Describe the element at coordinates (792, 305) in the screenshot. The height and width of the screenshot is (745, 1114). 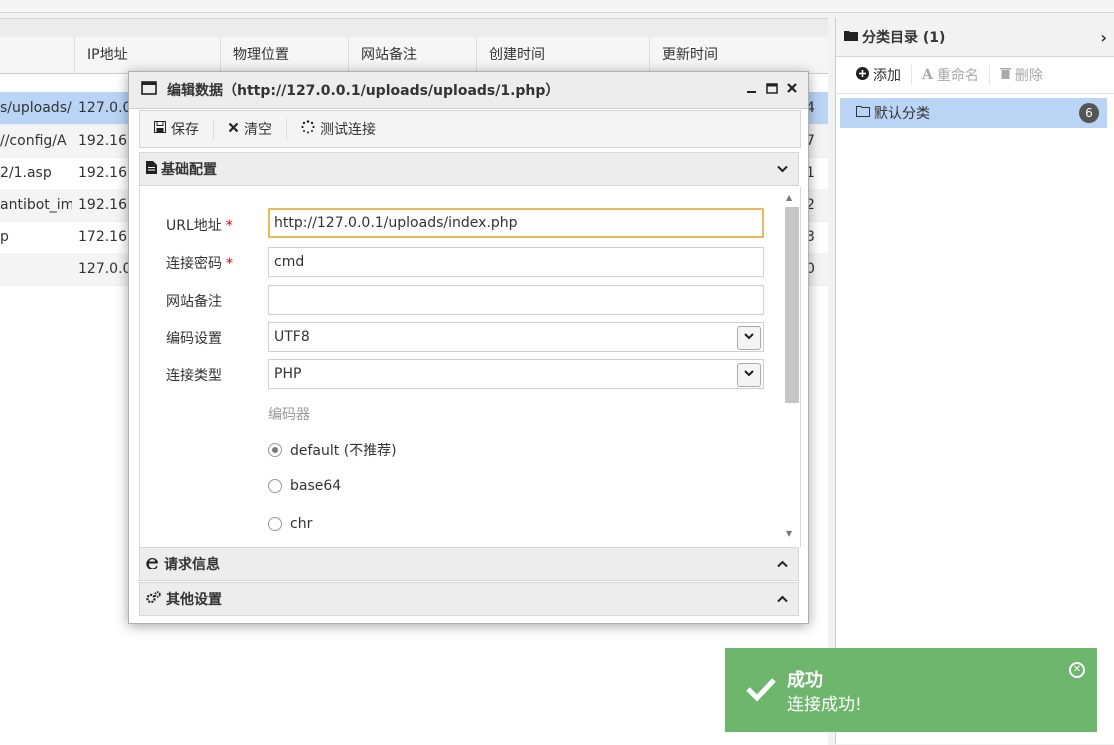
I see `scrollbar-thumb` at that location.